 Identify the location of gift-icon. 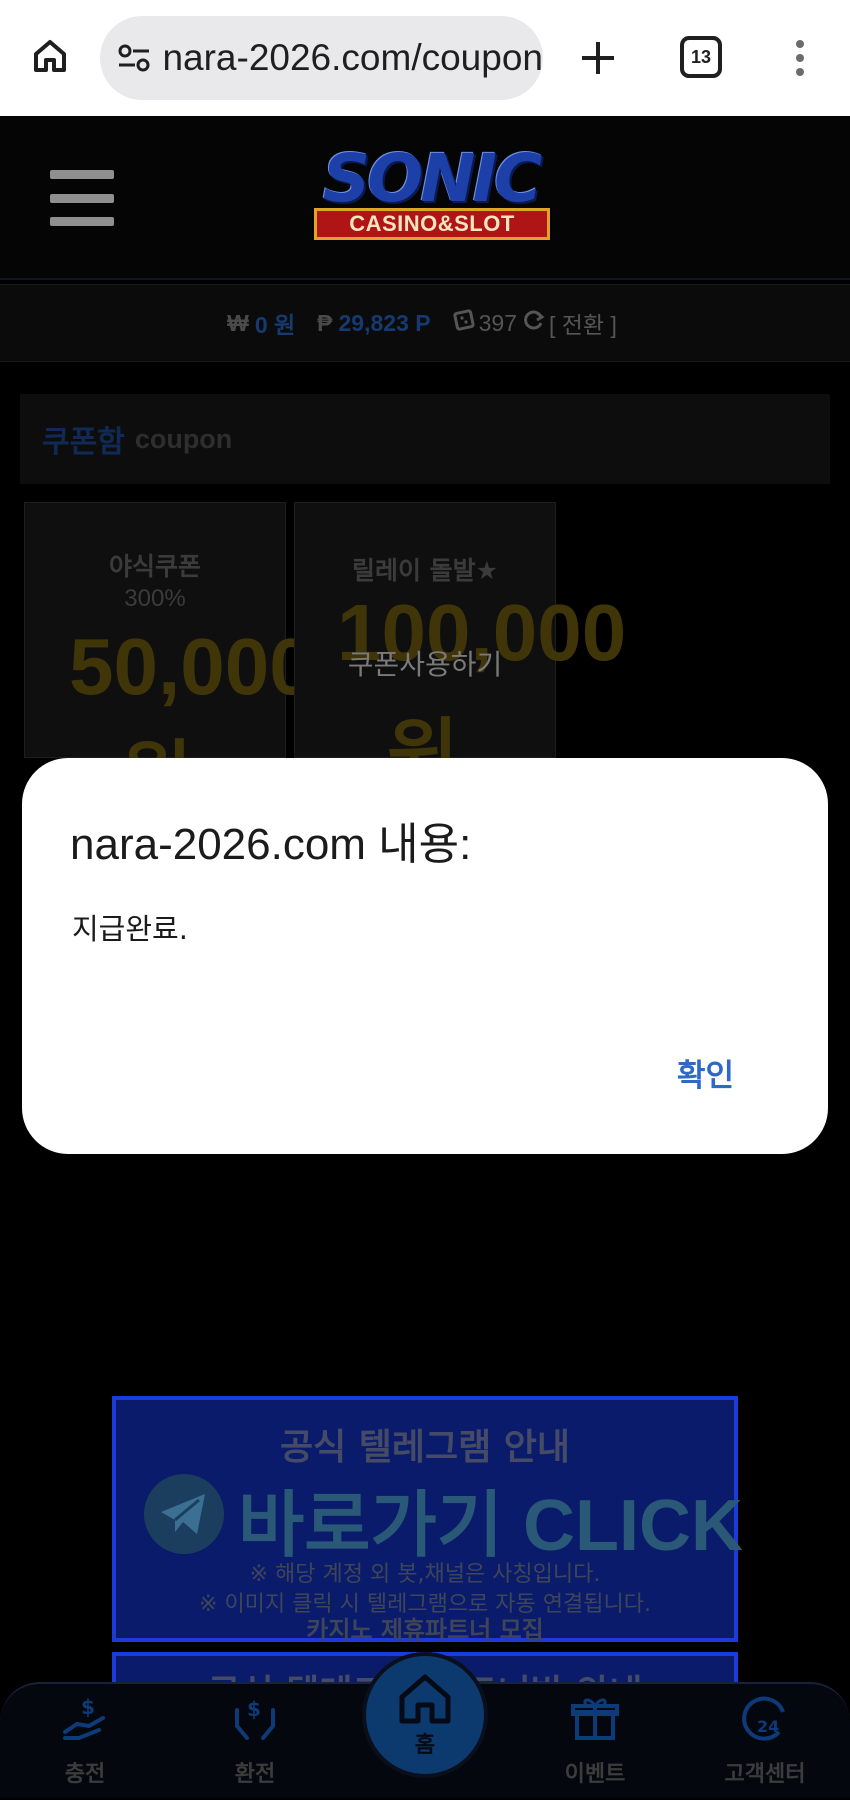
(595, 1718).